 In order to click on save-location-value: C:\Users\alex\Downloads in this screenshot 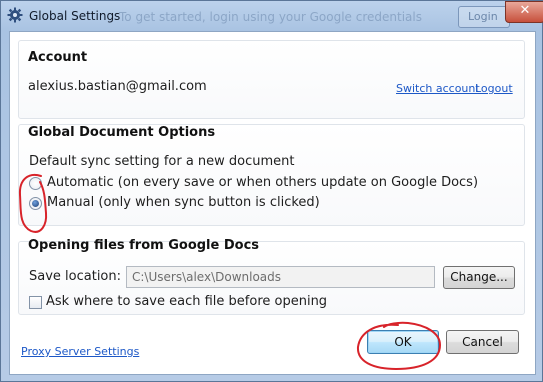, I will do `click(207, 277)`.